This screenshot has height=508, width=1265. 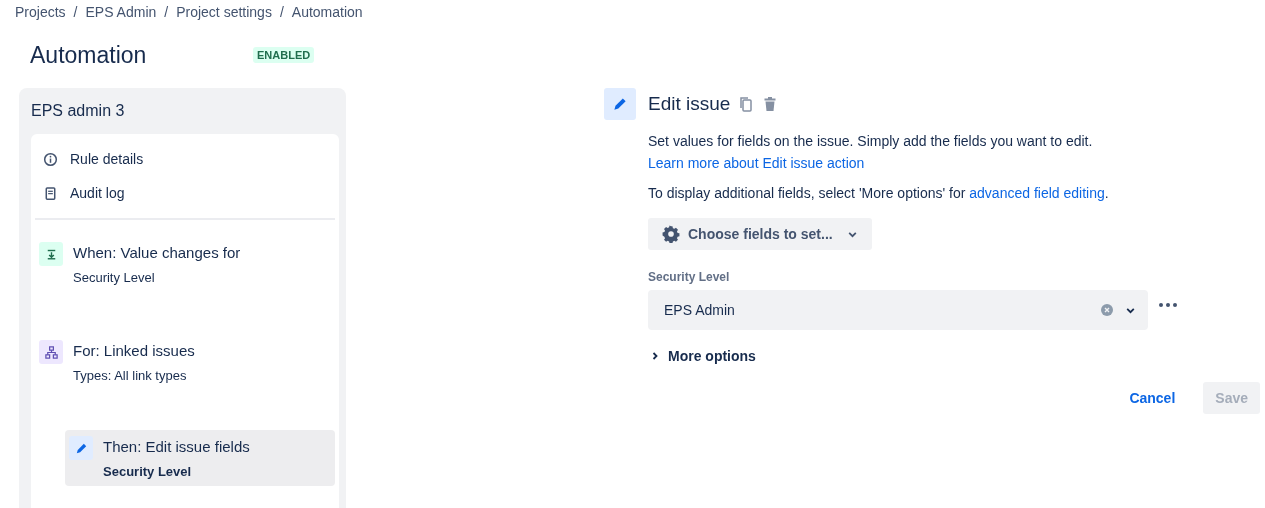 I want to click on trash-icon, so click(x=770, y=104).